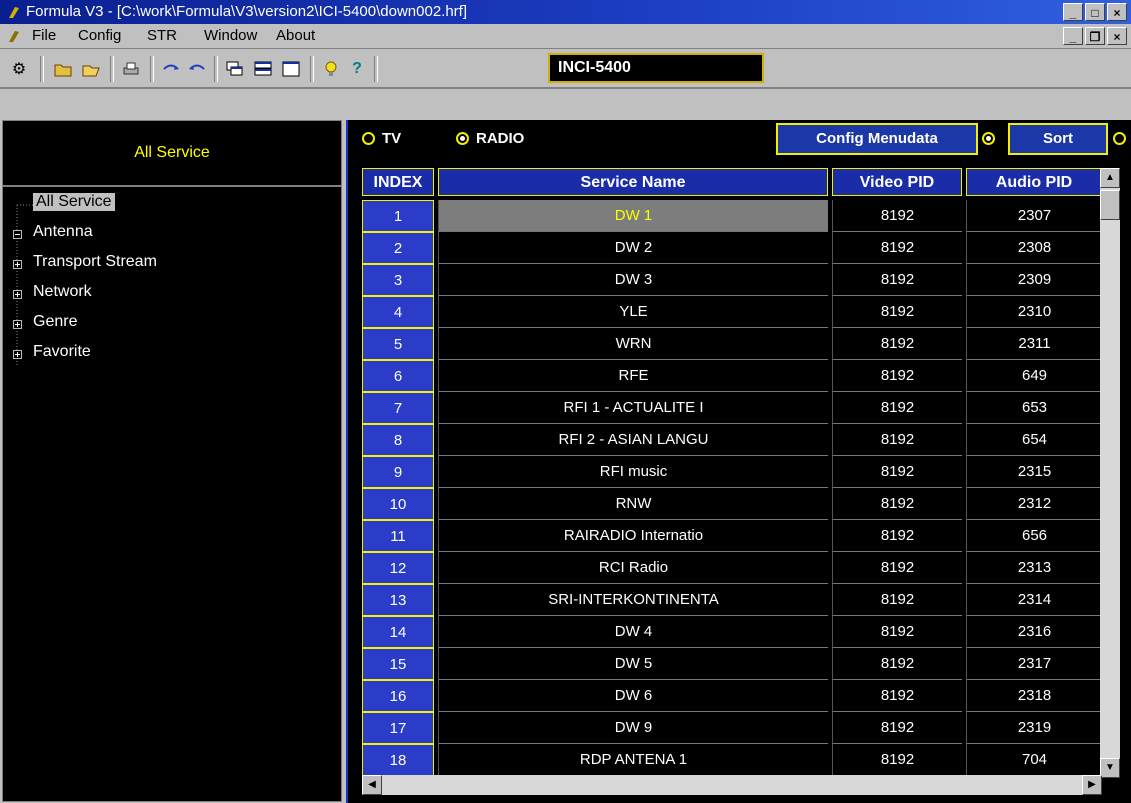 The width and height of the screenshot is (1131, 803). What do you see at coordinates (398, 216) in the screenshot?
I see `index-cell: 1` at bounding box center [398, 216].